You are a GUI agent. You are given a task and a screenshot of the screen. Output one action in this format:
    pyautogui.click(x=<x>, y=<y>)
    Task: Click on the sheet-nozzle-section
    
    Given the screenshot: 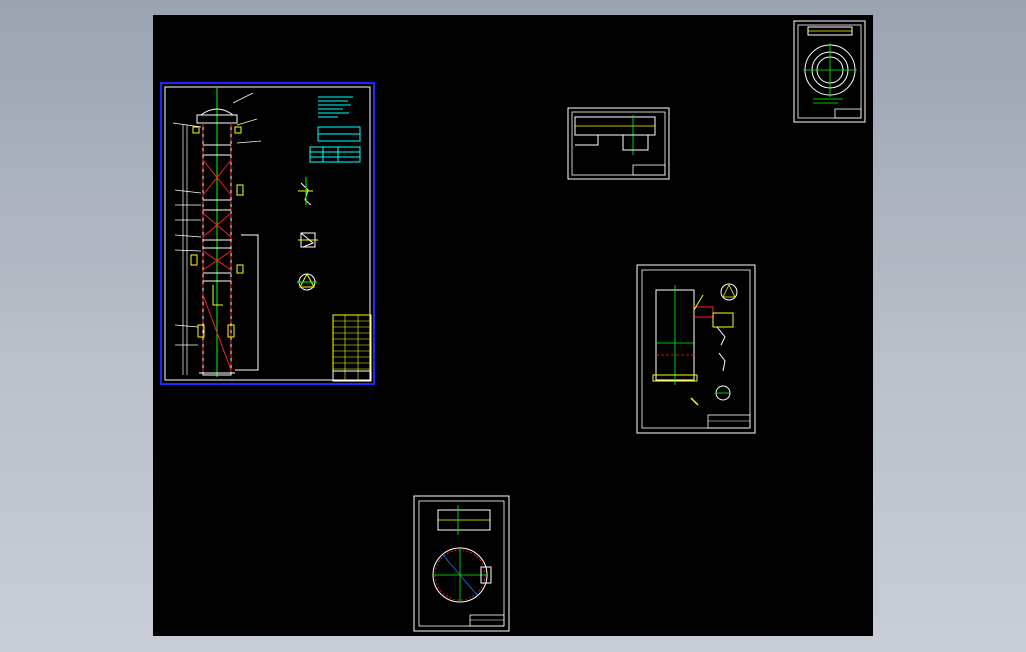 What is the action you would take?
    pyautogui.click(x=618, y=143)
    